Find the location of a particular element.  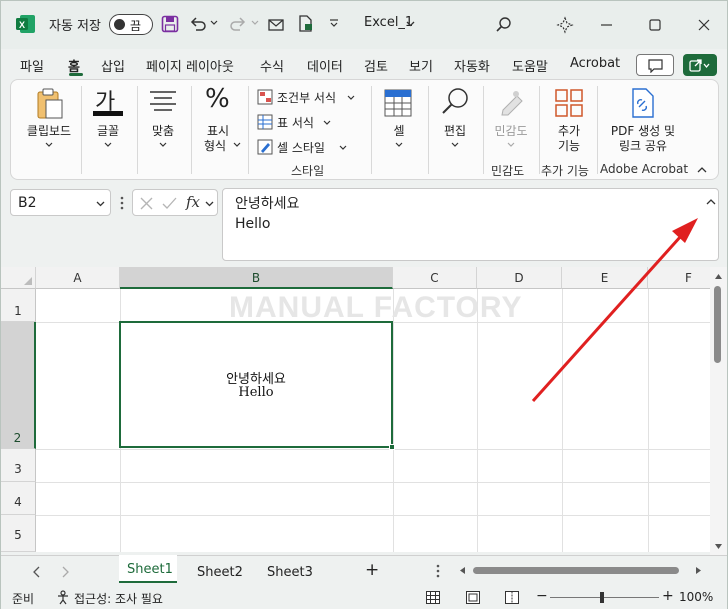

annotation-arrow-head is located at coordinates (685, 230).